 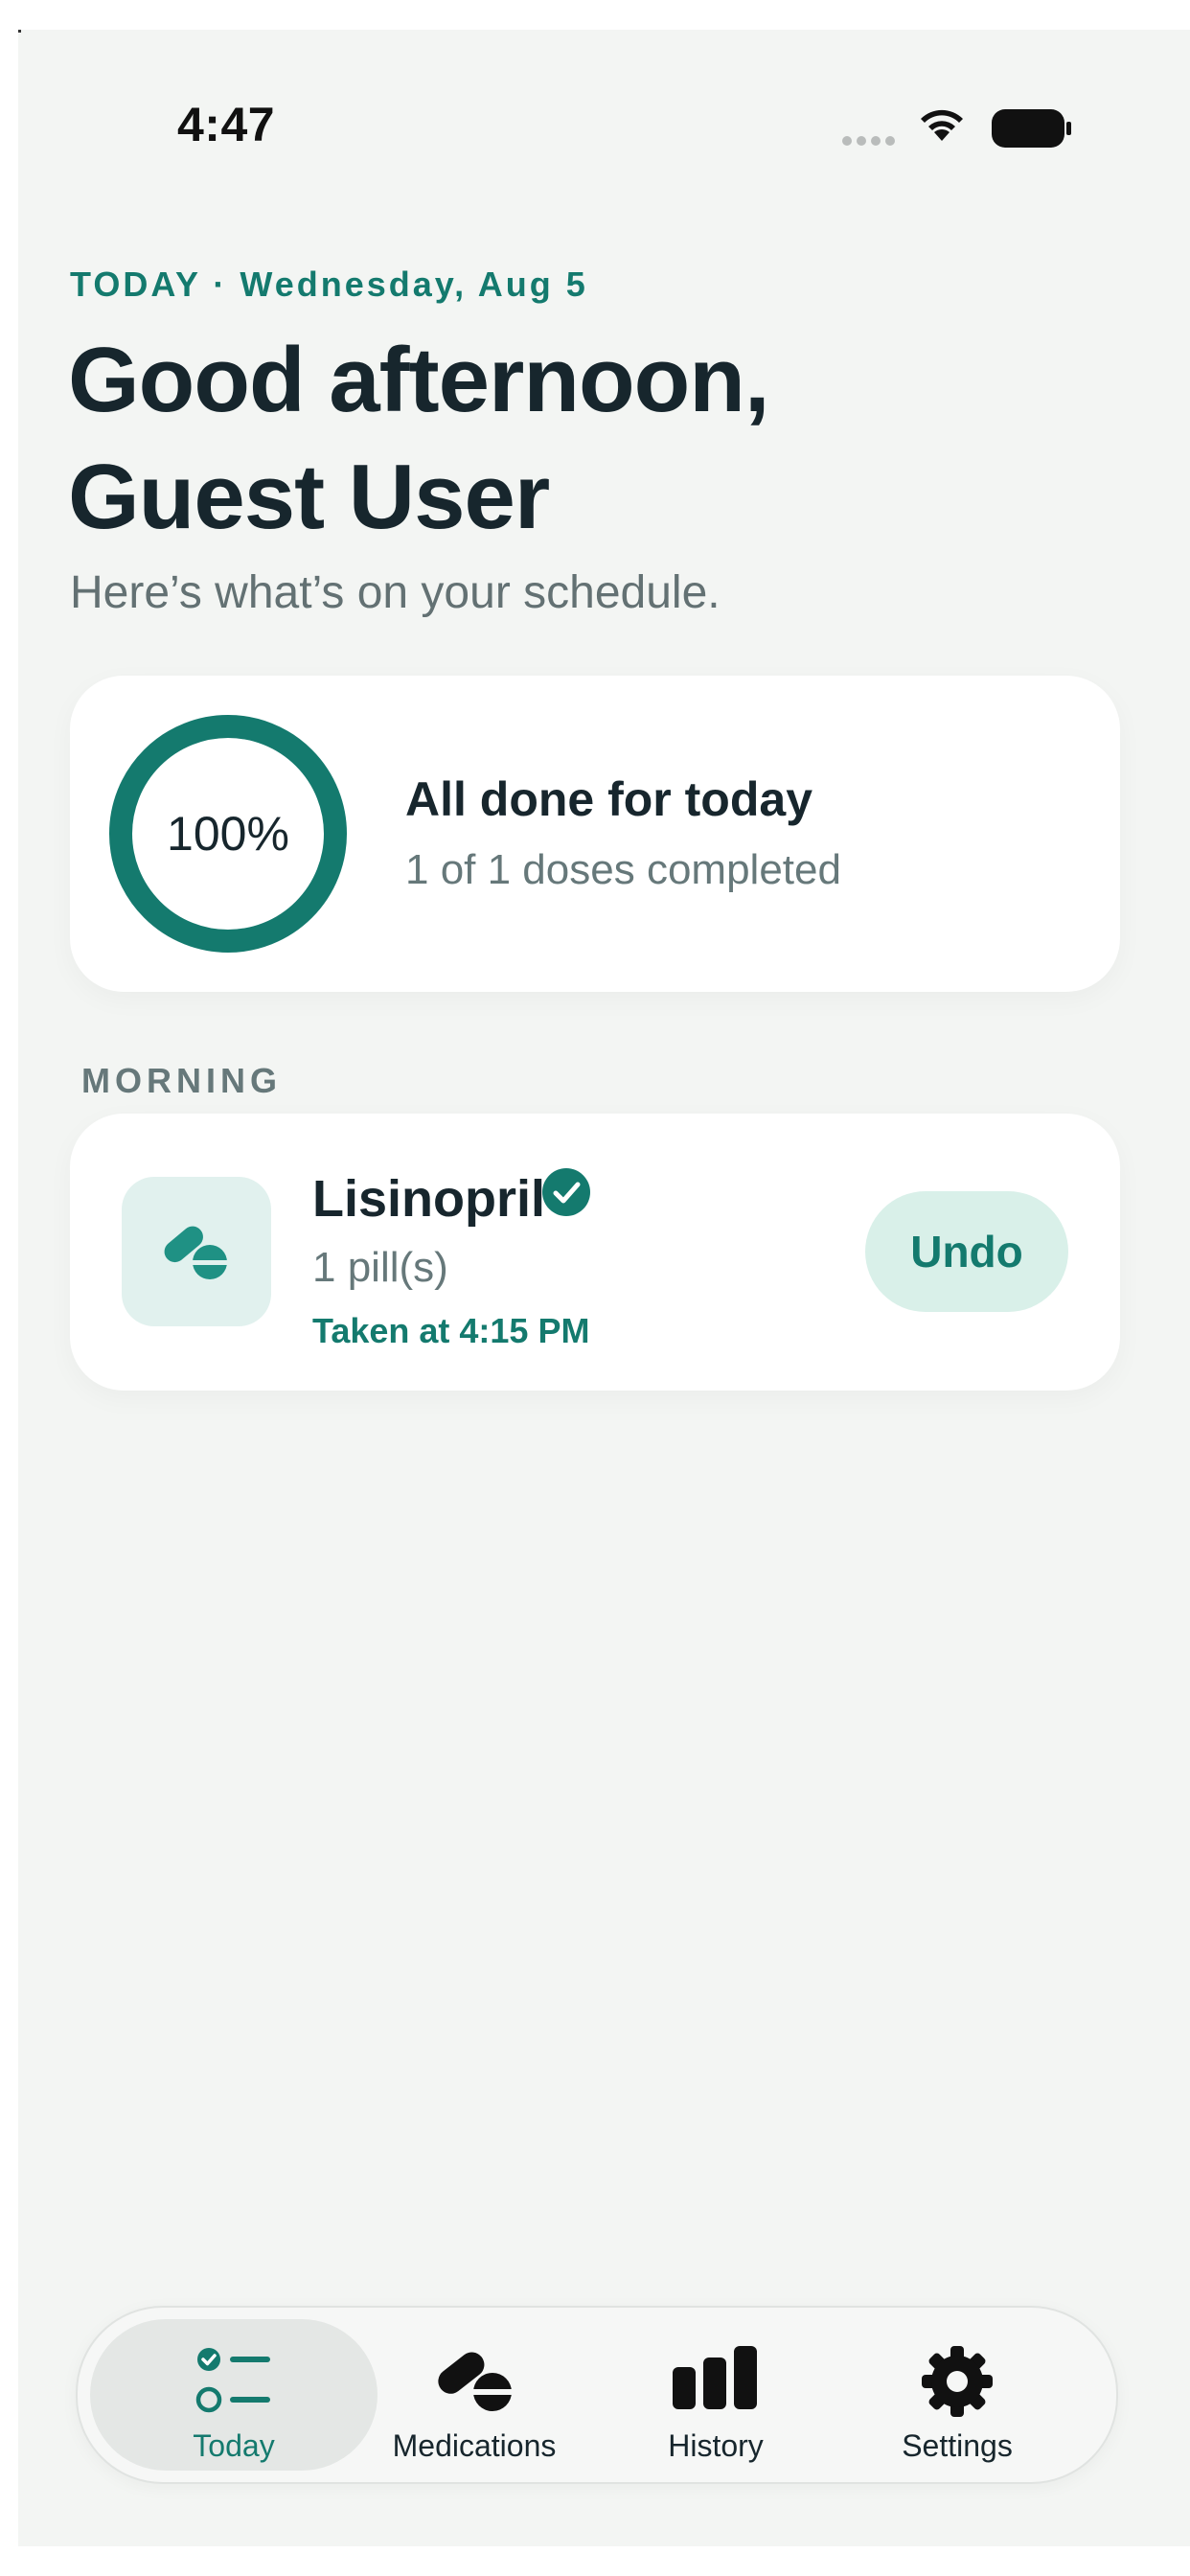 I want to click on taken-check-icon, so click(x=566, y=1192).